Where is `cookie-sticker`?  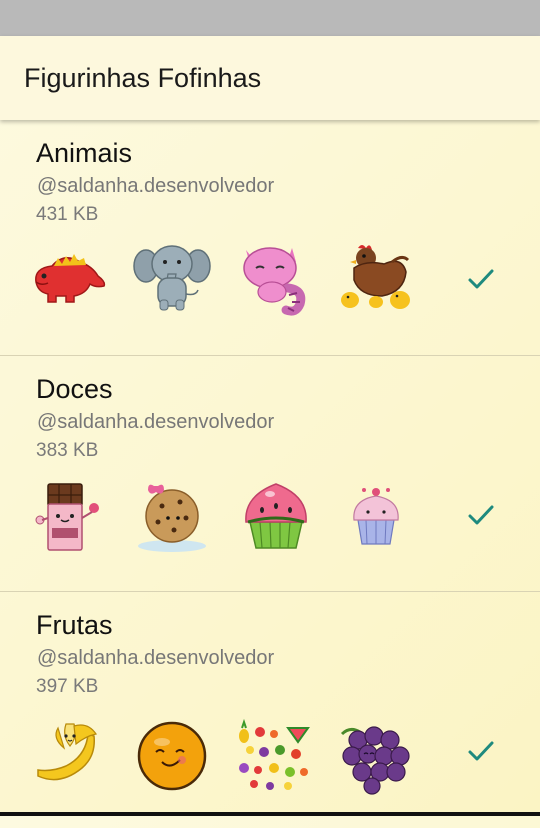 cookie-sticker is located at coordinates (172, 518).